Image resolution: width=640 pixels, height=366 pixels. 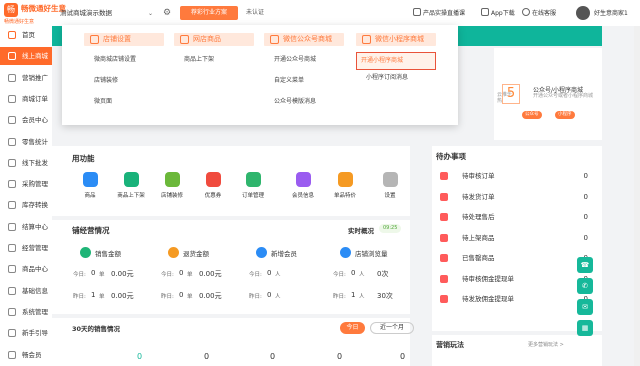 I want to click on function-paint: 店铺装修, so click(x=172, y=185).